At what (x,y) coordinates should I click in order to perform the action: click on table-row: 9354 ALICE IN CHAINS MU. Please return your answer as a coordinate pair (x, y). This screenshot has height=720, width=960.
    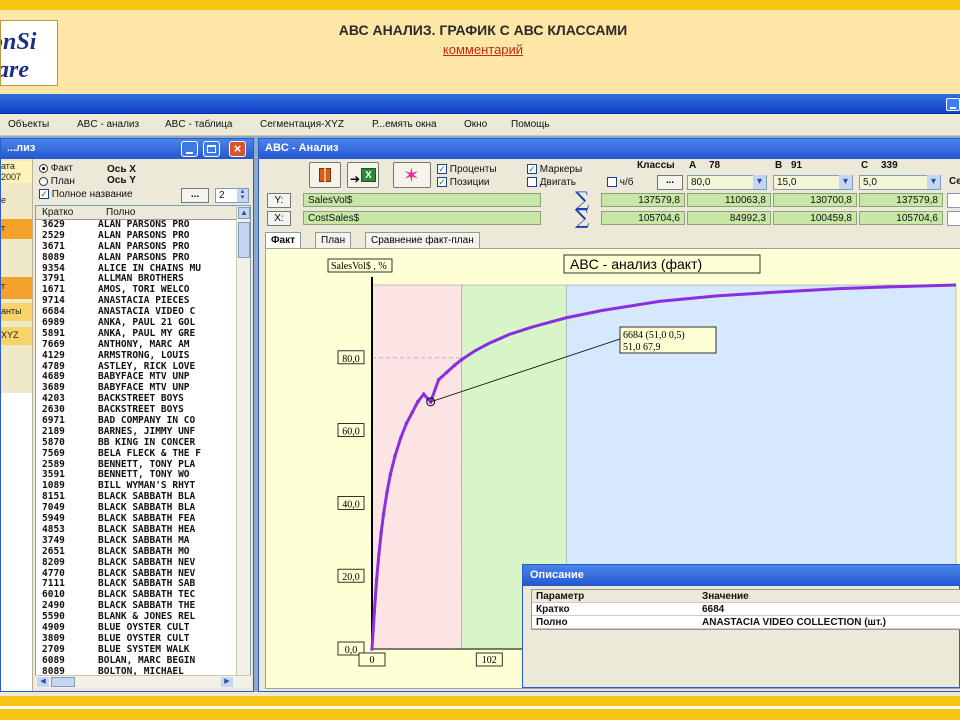
    Looking at the image, I should click on (136, 269).